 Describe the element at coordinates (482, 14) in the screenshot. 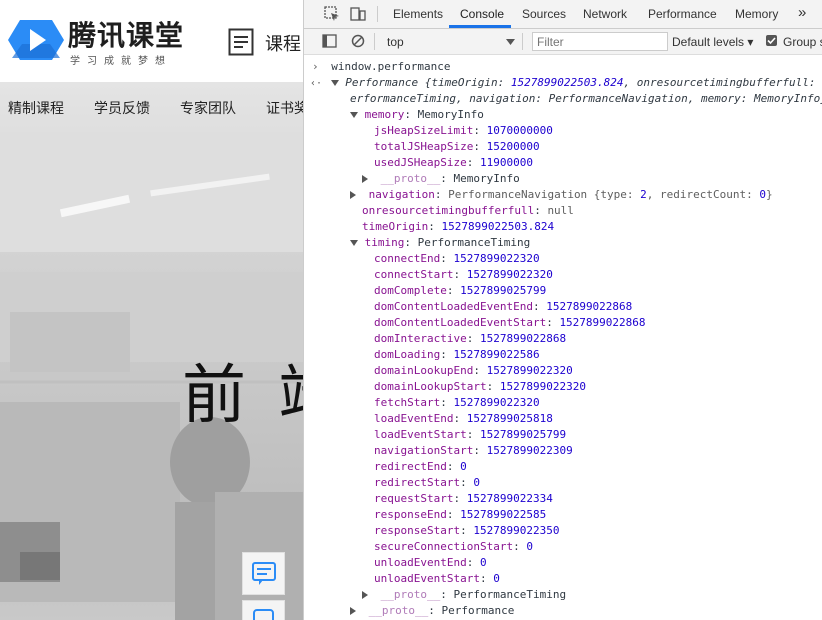

I see `tab-console: Console` at that location.